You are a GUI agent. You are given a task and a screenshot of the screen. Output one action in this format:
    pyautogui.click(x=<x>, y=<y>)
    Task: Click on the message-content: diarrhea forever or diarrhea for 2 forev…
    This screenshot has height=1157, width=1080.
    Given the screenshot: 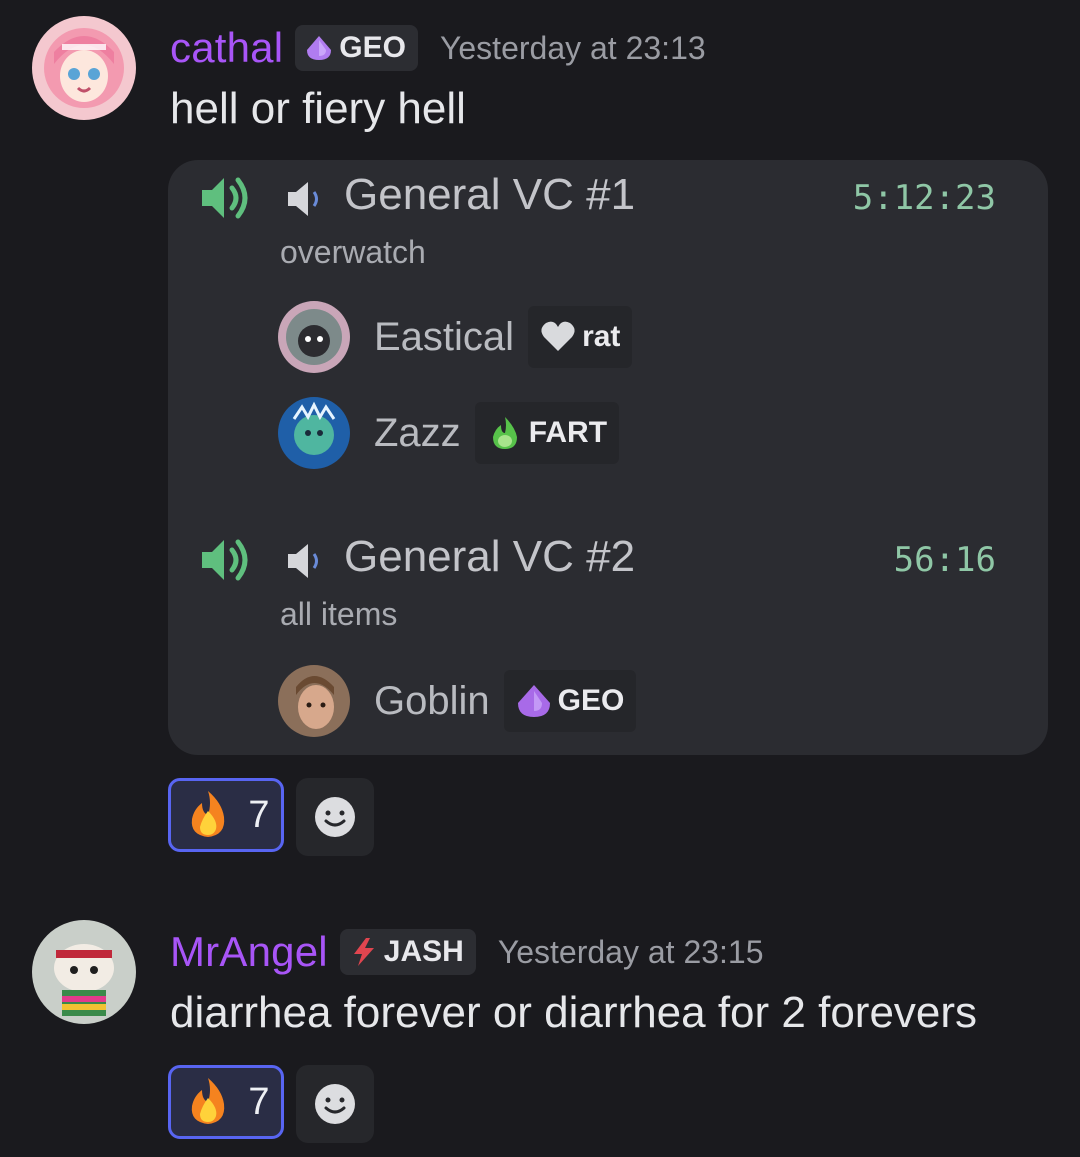 What is the action you would take?
    pyautogui.click(x=574, y=1012)
    